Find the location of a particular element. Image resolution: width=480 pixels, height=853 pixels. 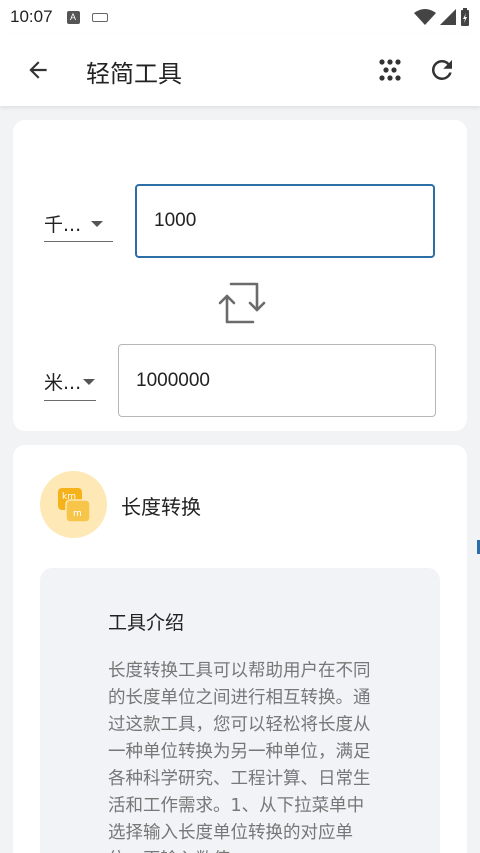

refresh-icon is located at coordinates (441, 69).